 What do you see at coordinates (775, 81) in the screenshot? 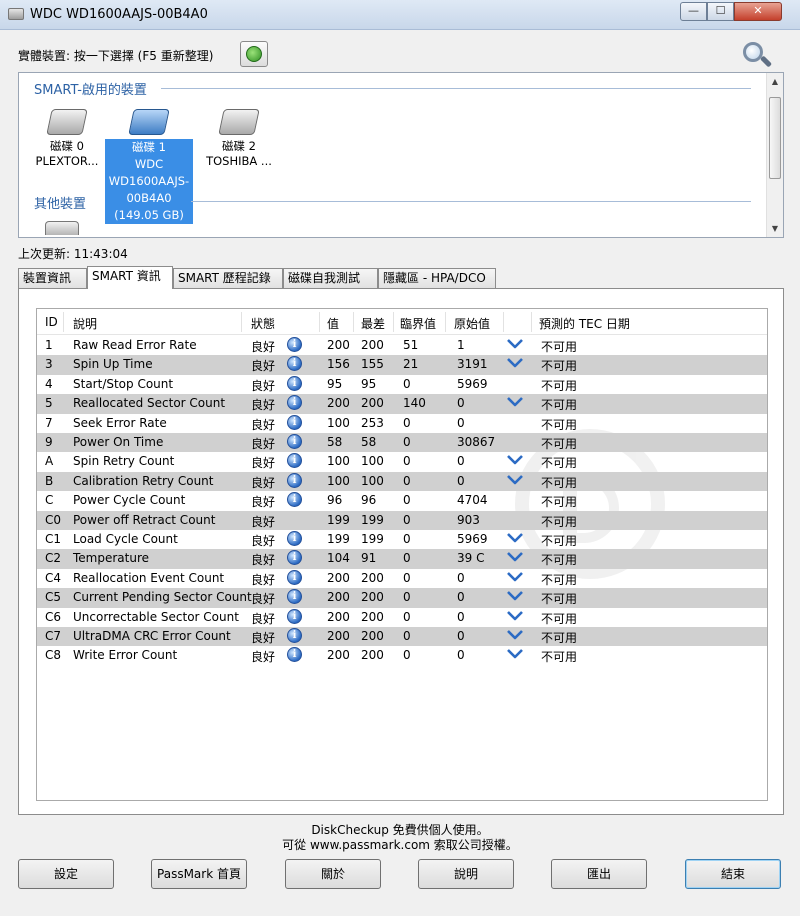
I see `scroll-up-icon: ▲` at bounding box center [775, 81].